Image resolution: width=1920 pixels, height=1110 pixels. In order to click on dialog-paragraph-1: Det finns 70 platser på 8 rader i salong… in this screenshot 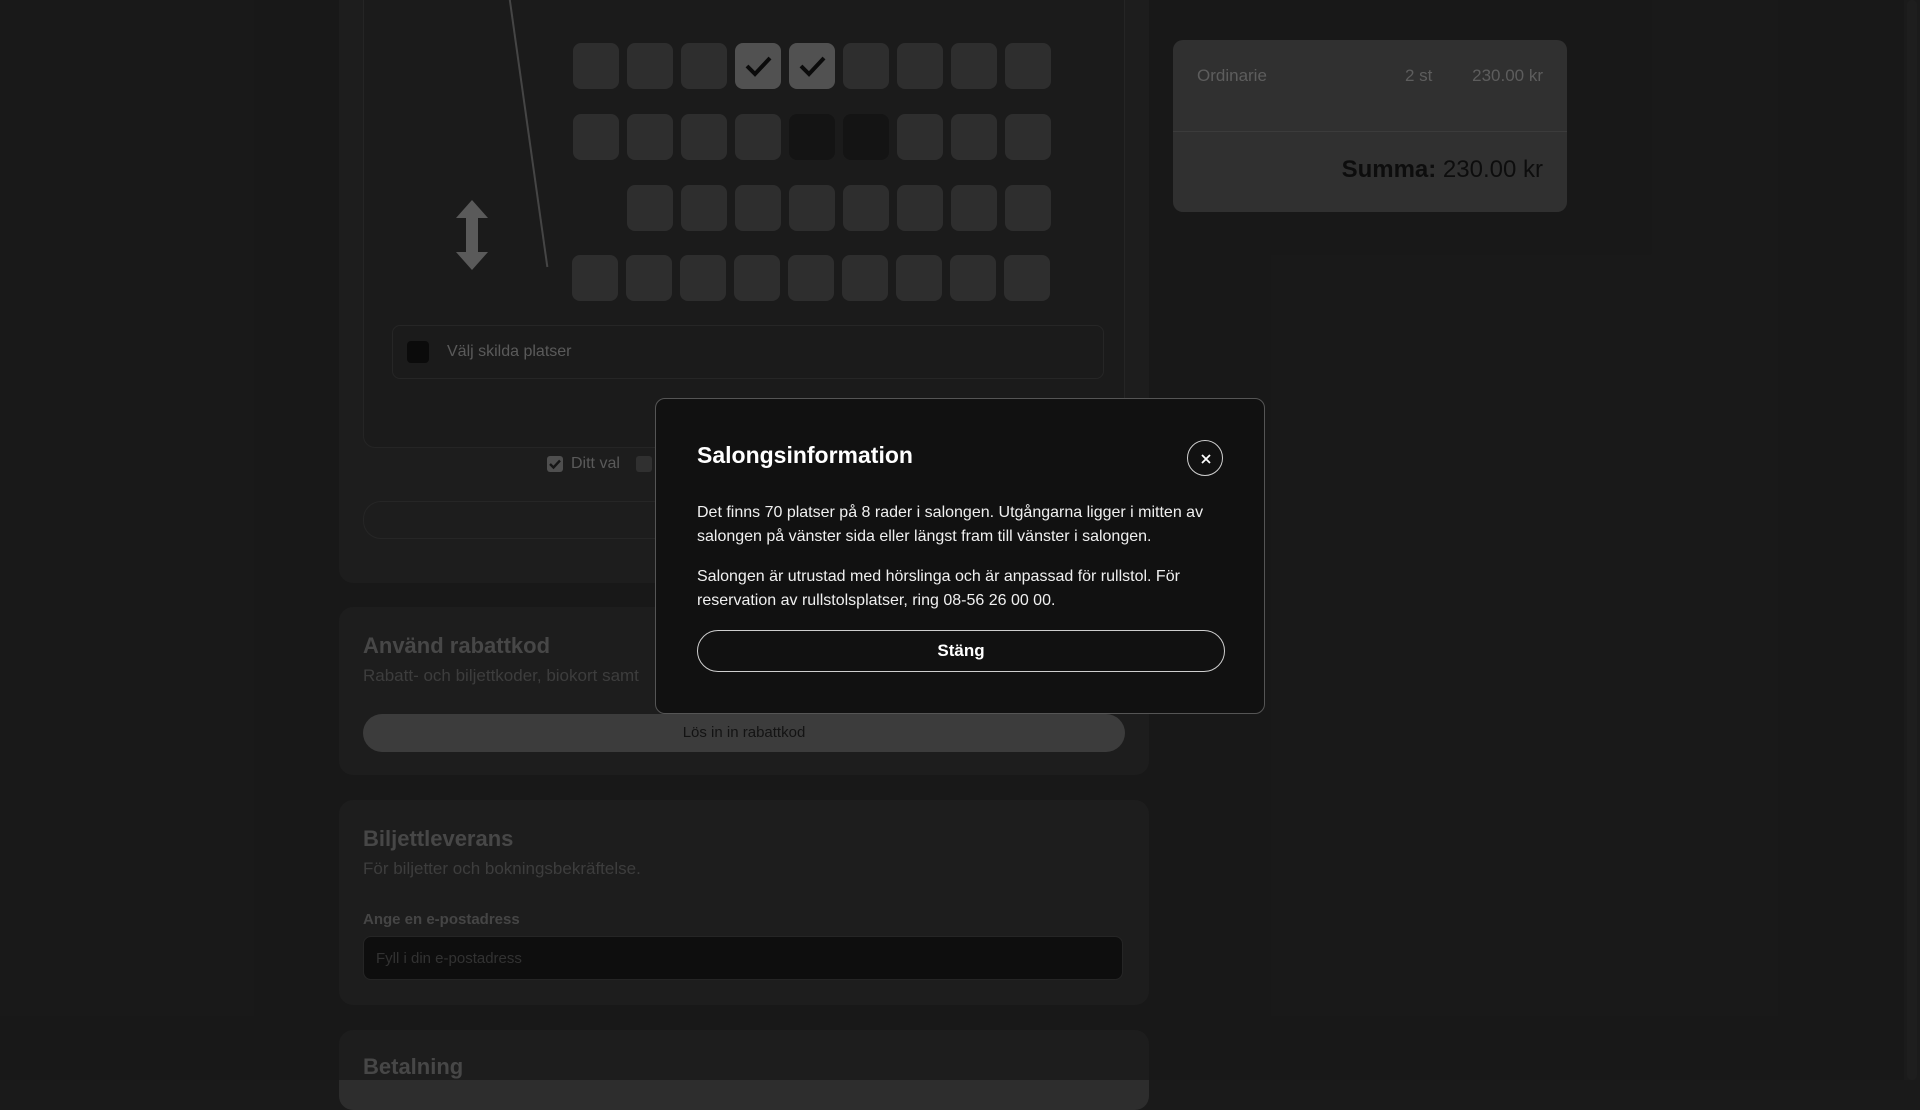, I will do `click(950, 524)`.